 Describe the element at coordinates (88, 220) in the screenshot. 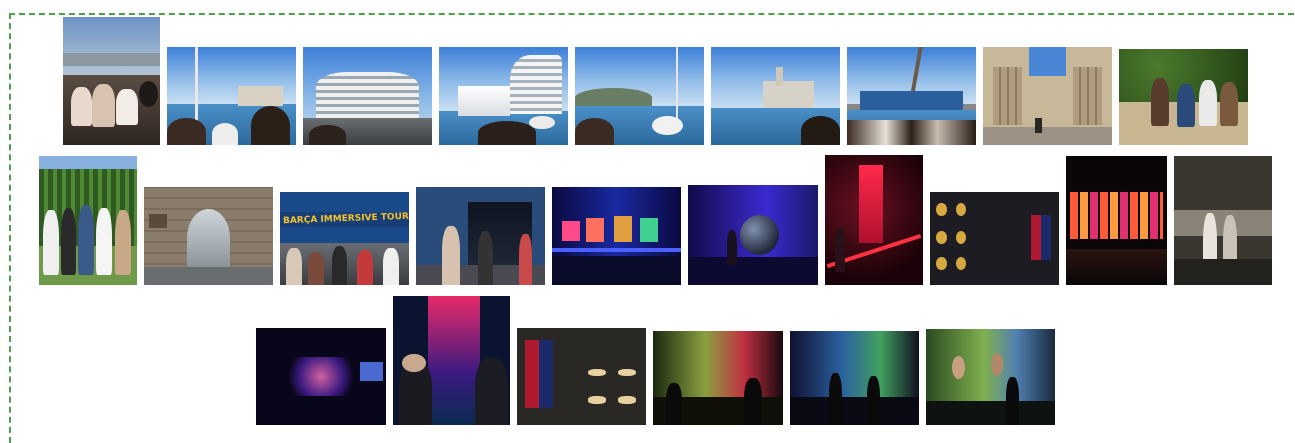

I see `gallery-photo-garden-group` at that location.